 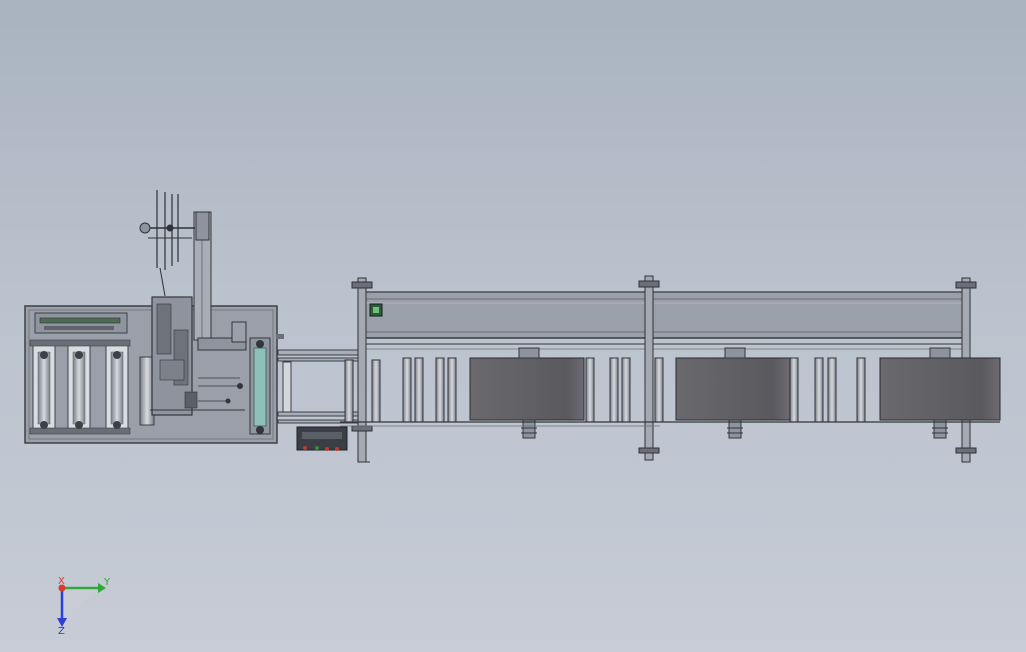 What do you see at coordinates (322, 438) in the screenshot?
I see `electrical-box` at bounding box center [322, 438].